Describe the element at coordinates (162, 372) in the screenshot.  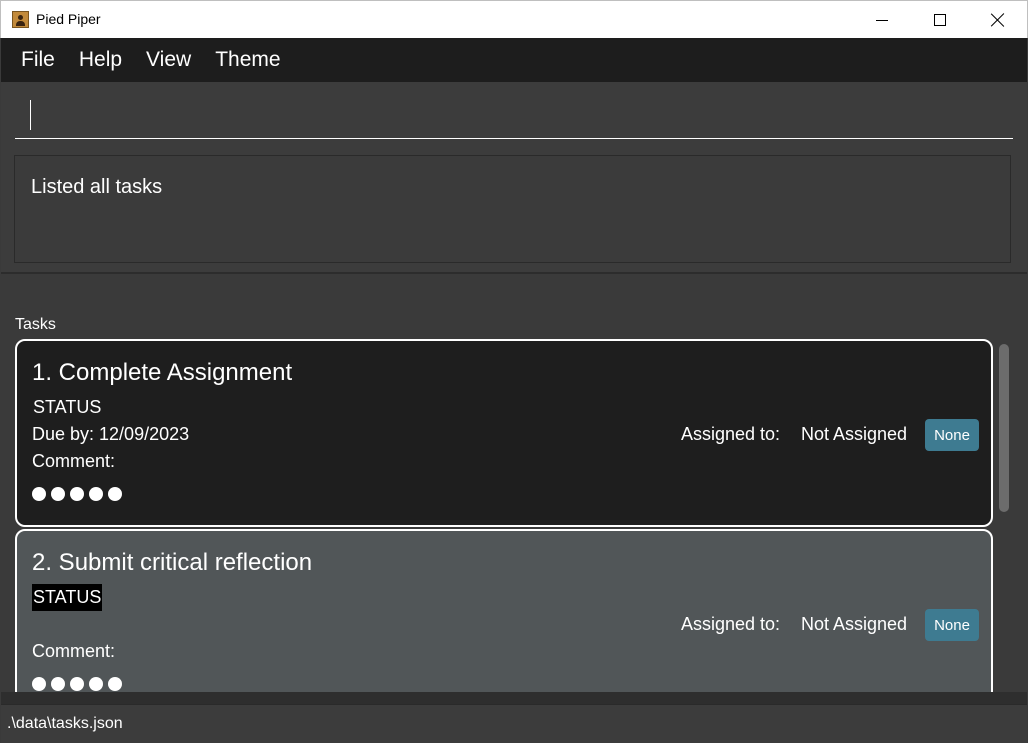
I see `task-title: 1. Complete Assignment` at that location.